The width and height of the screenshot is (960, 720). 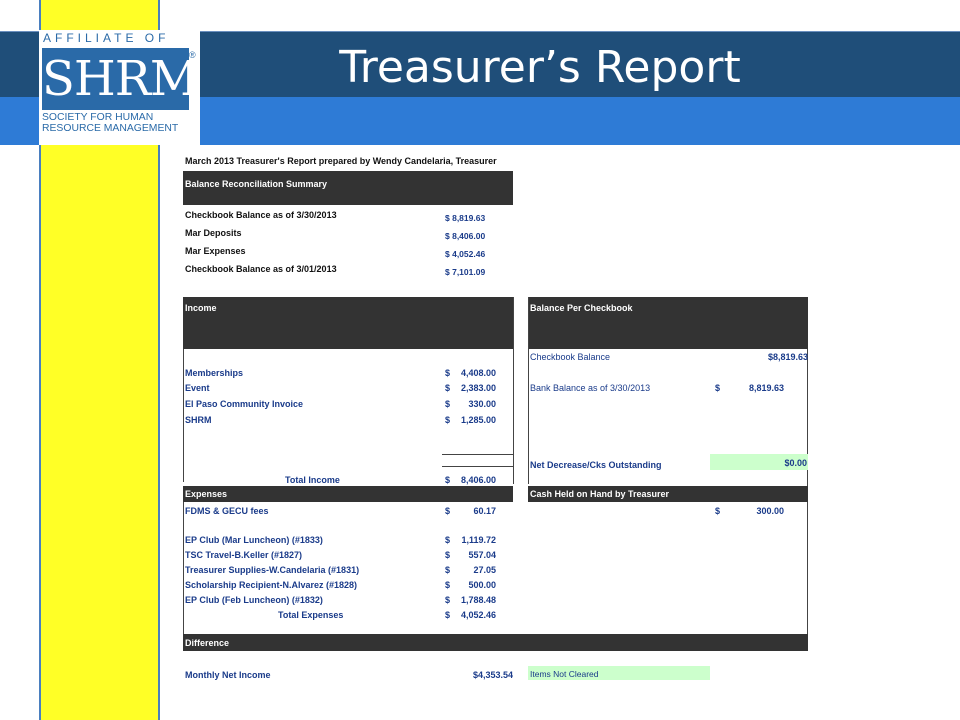 I want to click on income-value-event: 2,383.00, so click(x=478, y=388).